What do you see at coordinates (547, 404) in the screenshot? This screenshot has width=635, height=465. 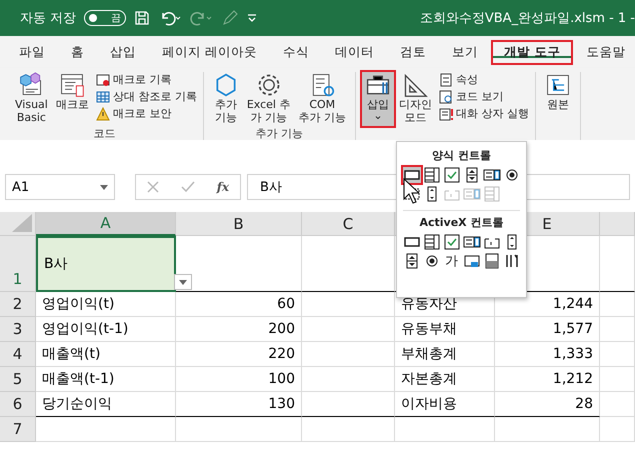 I see `table-cell: 28` at bounding box center [547, 404].